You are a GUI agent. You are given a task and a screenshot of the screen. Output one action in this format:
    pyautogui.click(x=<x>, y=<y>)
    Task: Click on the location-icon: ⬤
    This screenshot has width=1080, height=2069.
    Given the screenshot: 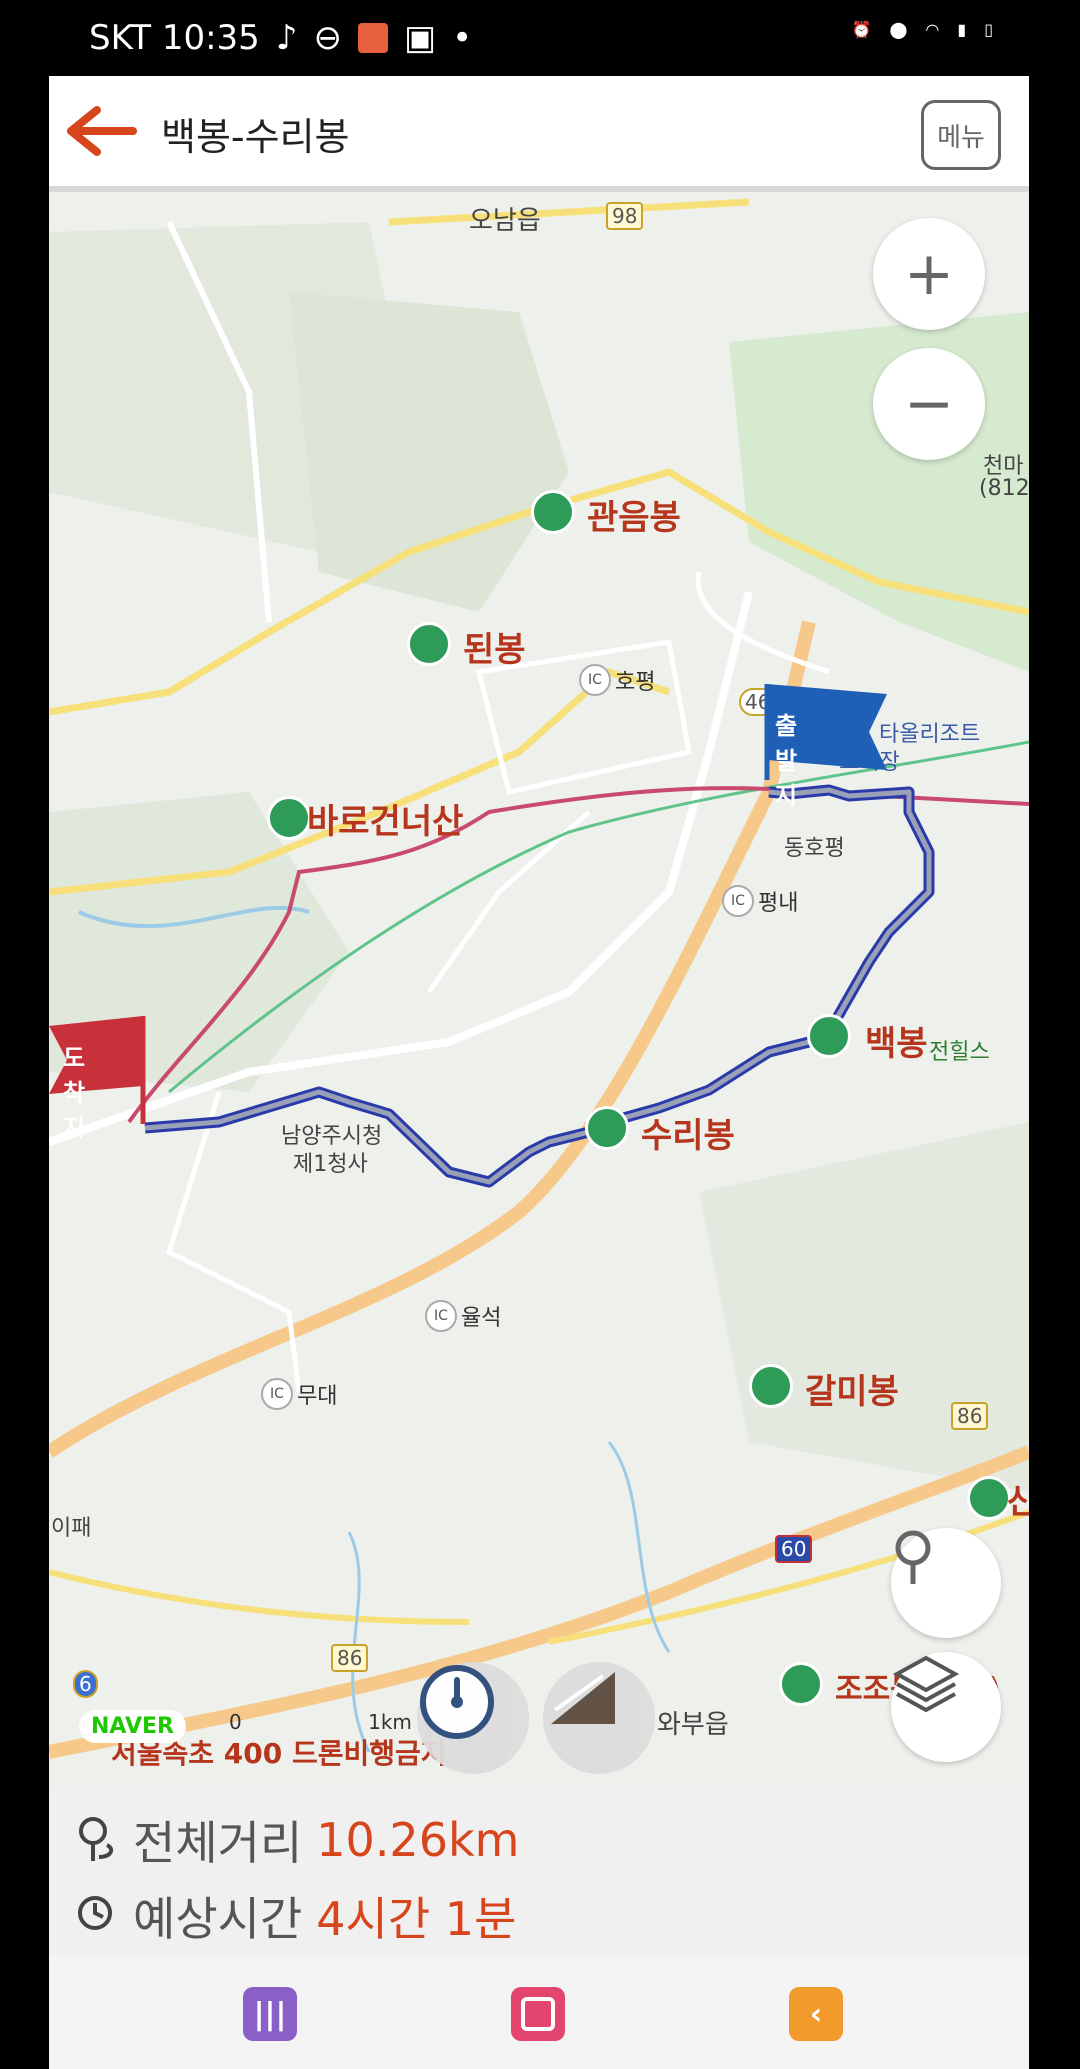 What is the action you would take?
    pyautogui.click(x=898, y=29)
    